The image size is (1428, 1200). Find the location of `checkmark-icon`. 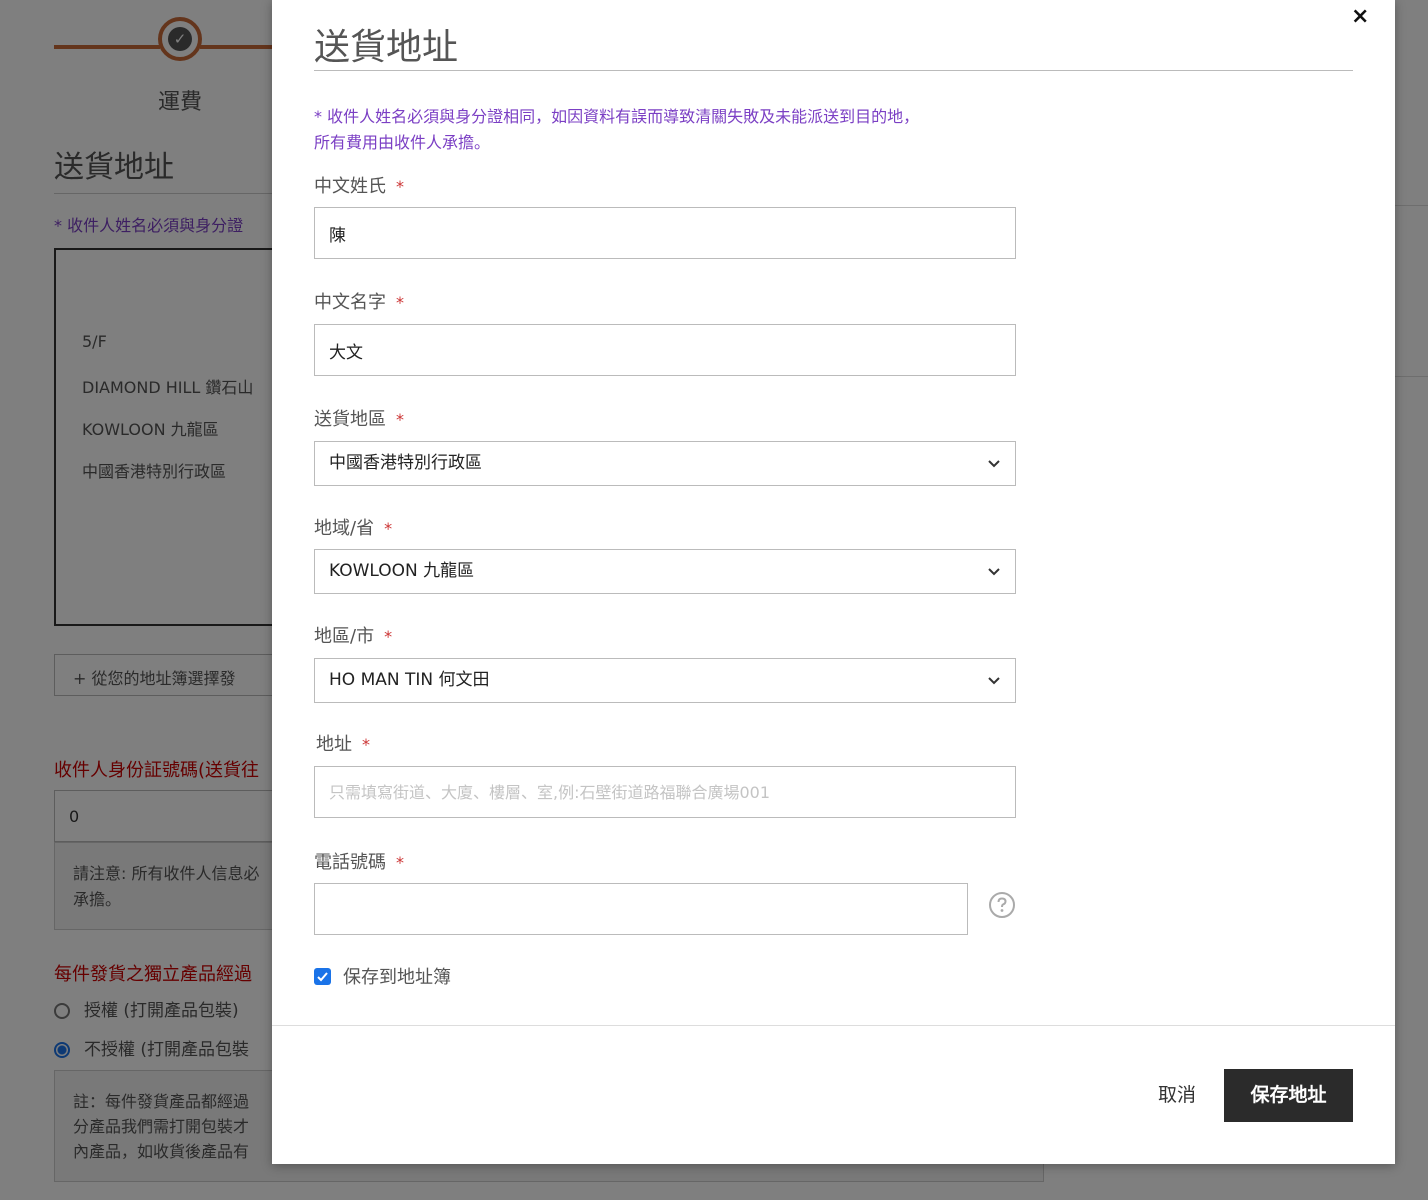

checkmark-icon is located at coordinates (322, 977).